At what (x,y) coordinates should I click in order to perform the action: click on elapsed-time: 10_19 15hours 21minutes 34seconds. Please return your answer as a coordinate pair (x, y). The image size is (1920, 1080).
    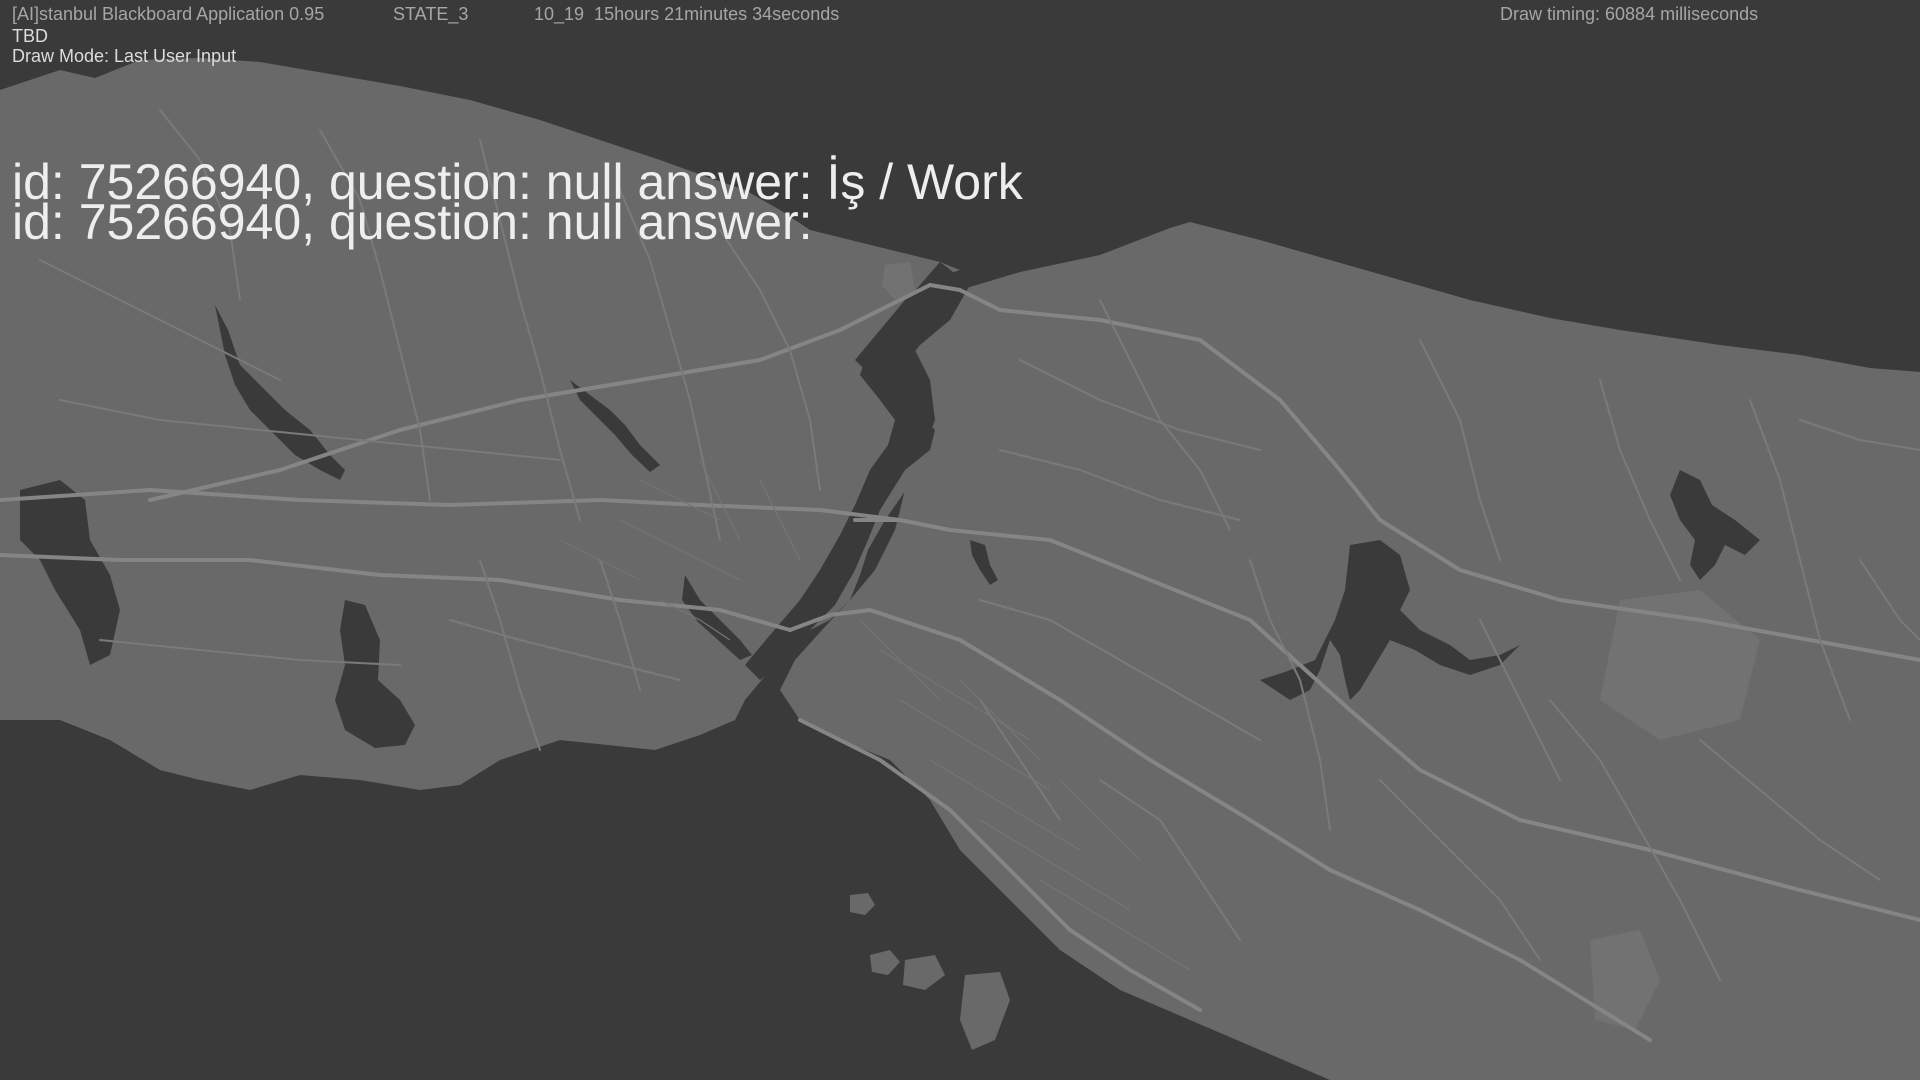
    Looking at the image, I should click on (687, 14).